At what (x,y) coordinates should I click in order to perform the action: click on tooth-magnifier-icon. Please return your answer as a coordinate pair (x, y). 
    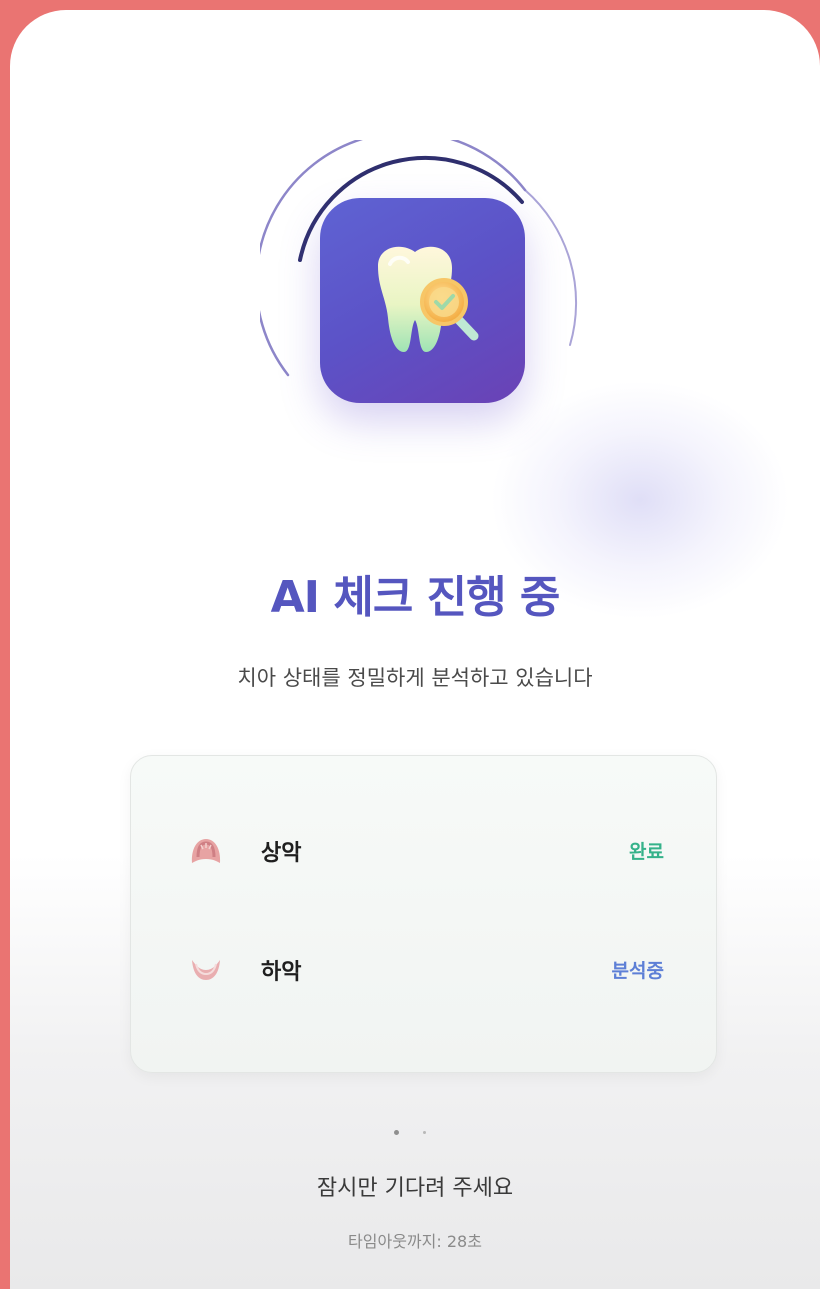
    Looking at the image, I should click on (428, 299).